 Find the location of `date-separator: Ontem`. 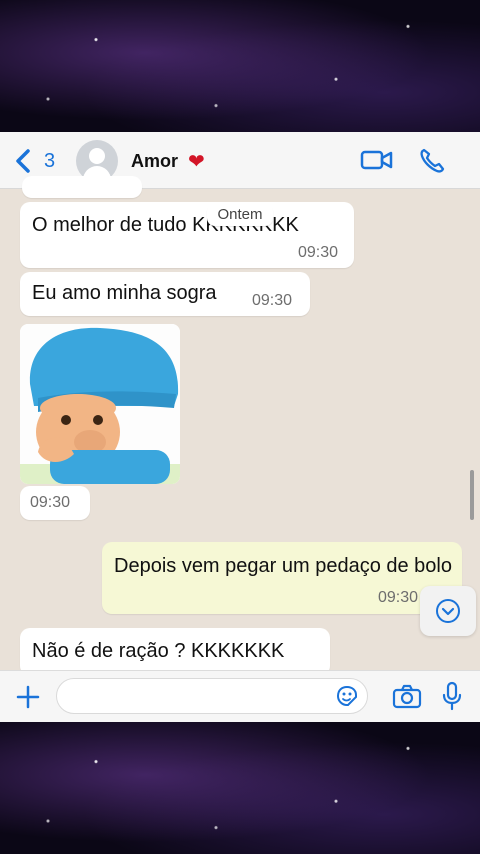

date-separator: Ontem is located at coordinates (240, 215).